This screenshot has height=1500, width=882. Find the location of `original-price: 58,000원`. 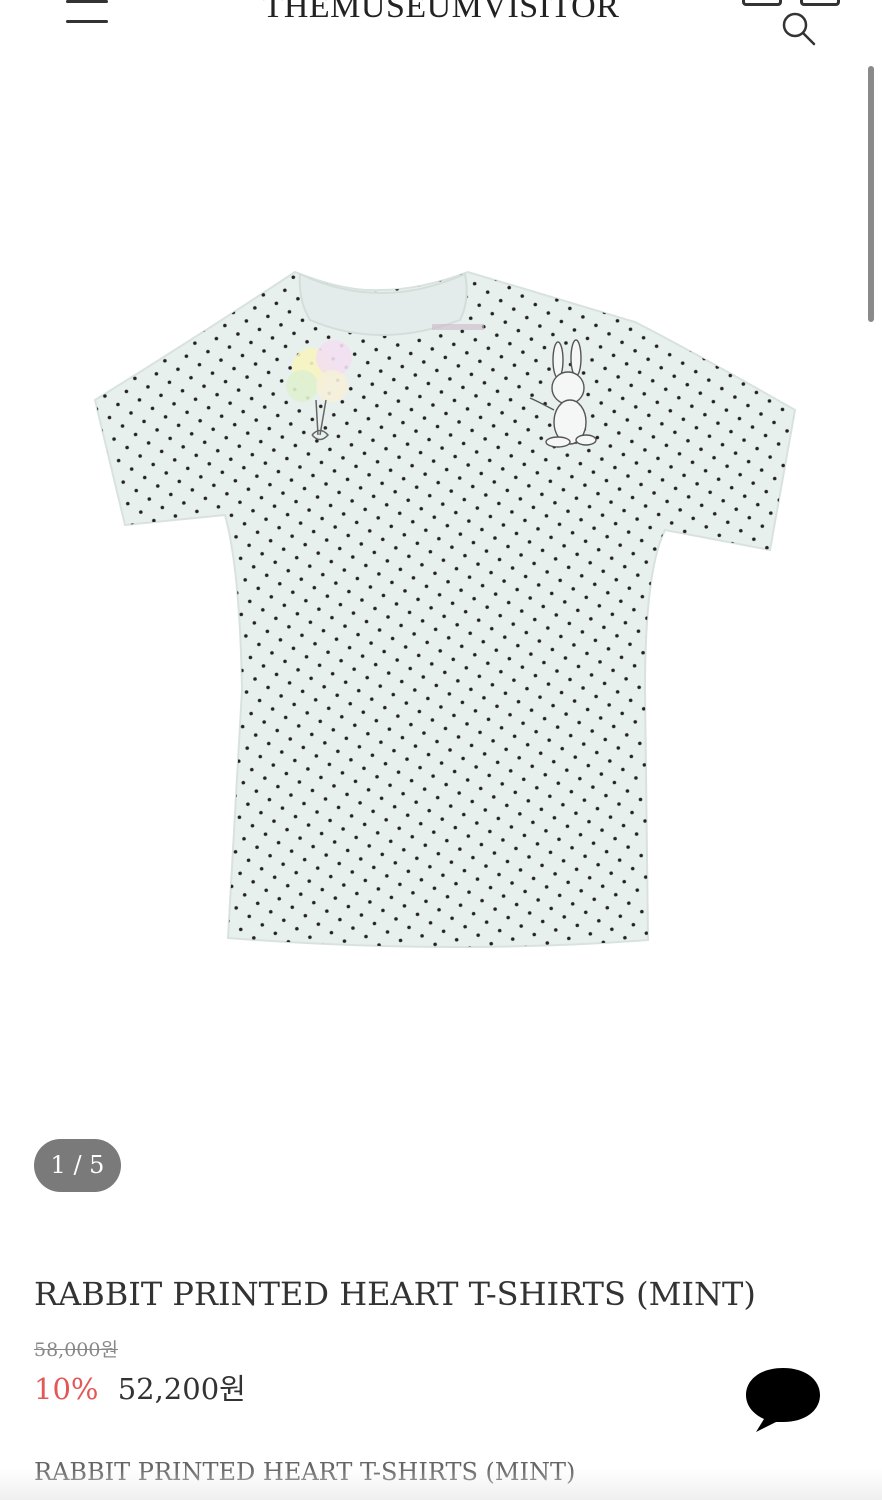

original-price: 58,000원 is located at coordinates (76, 1350).